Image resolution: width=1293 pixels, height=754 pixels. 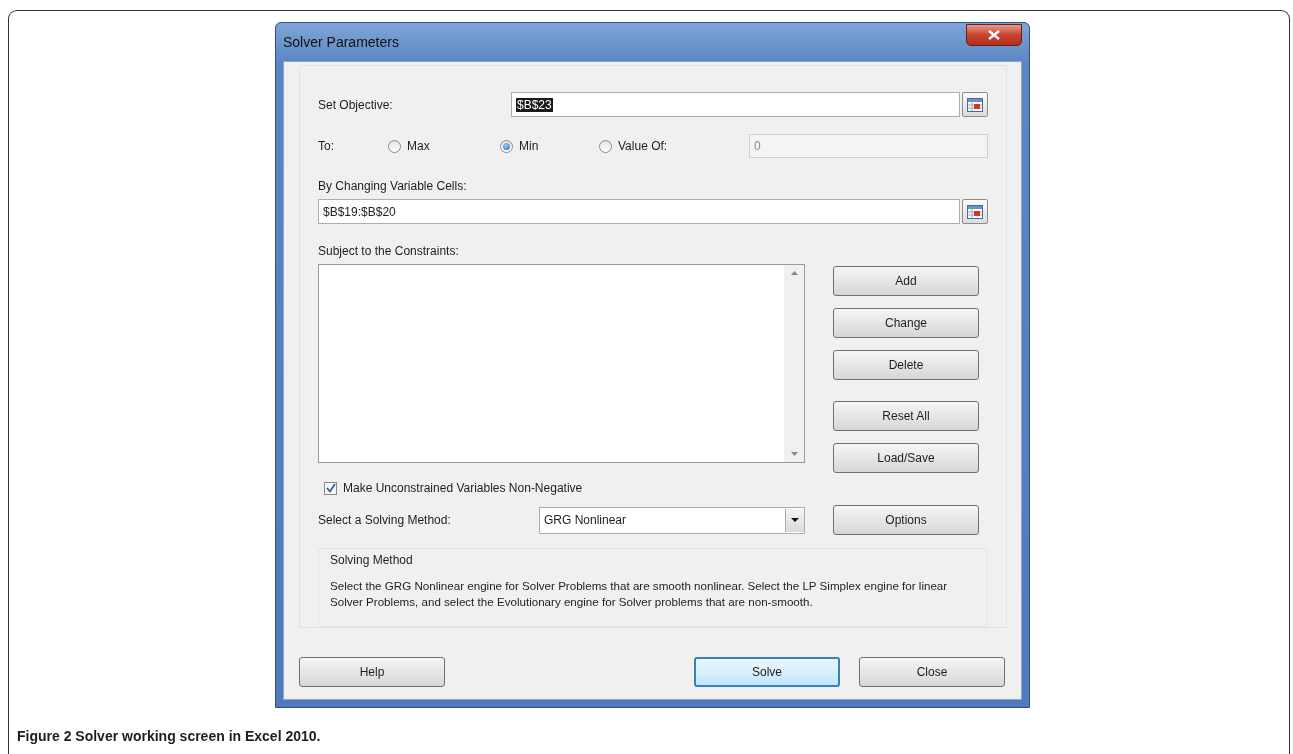 I want to click on method-dropdown: GRG Nonlinear, so click(x=672, y=520).